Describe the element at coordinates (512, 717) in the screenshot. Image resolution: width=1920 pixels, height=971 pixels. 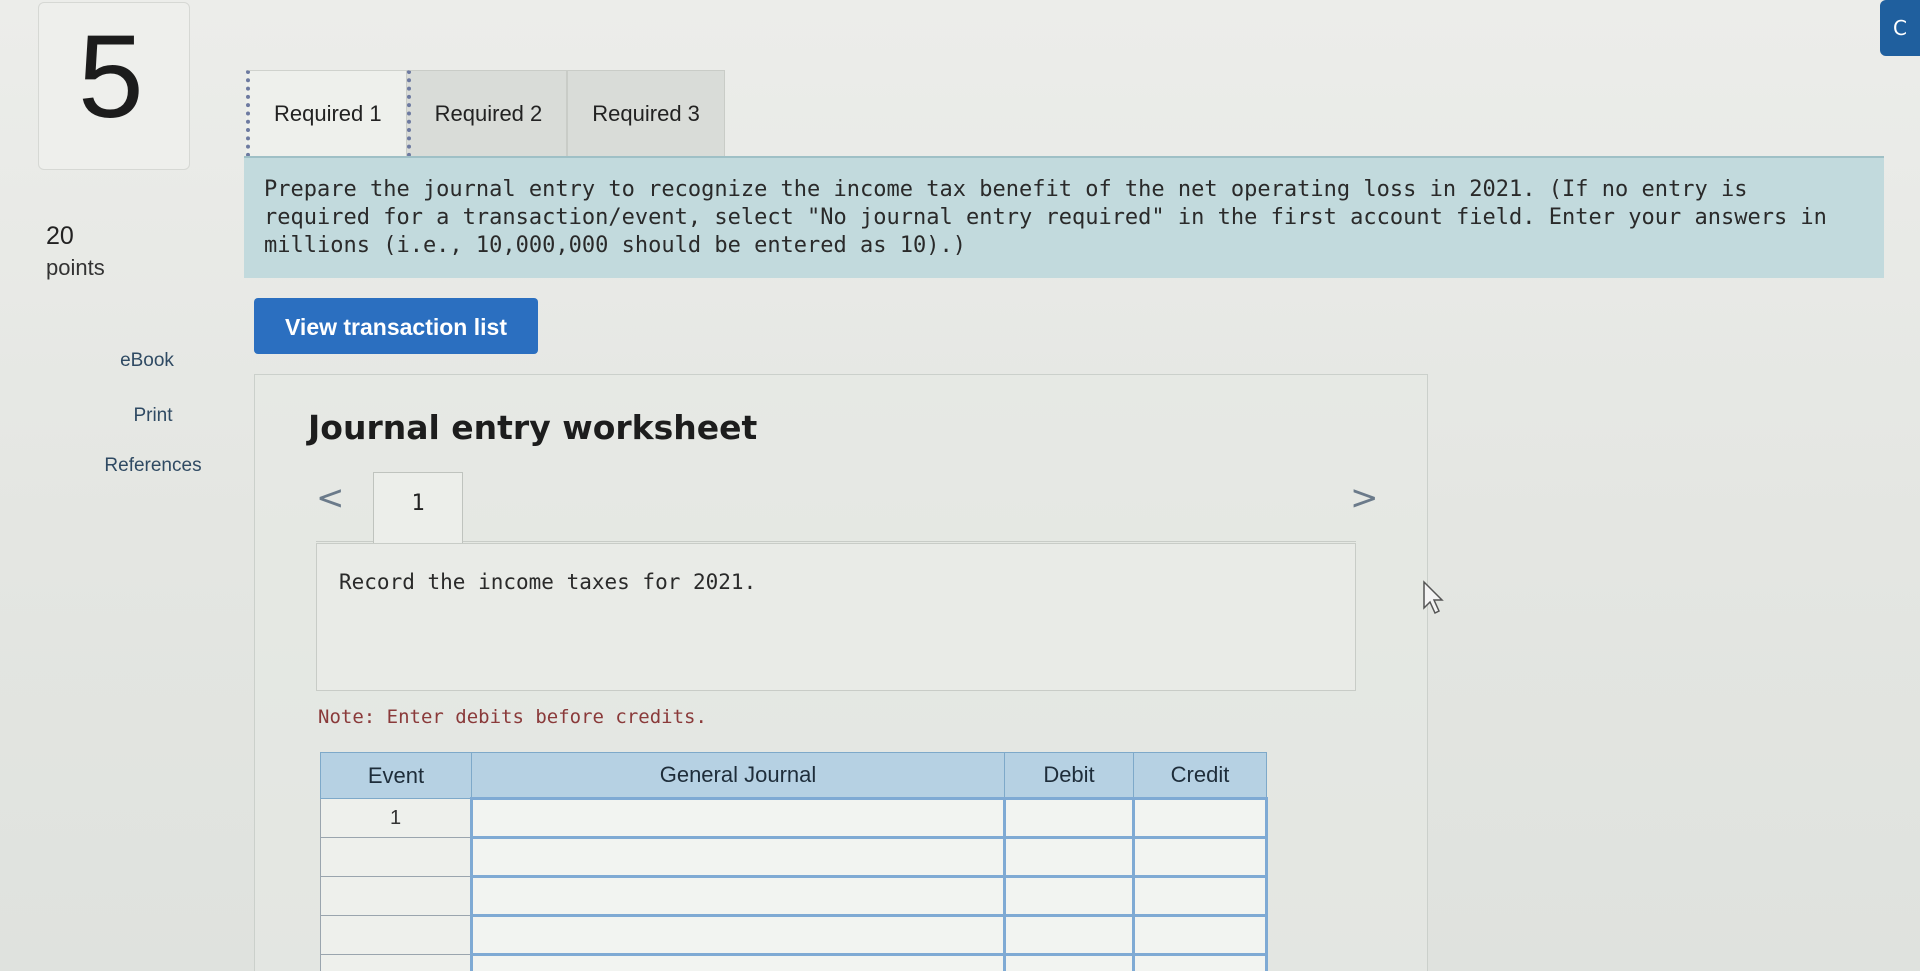
I see `debit-credit-note: Note: Enter debits before credits.` at that location.